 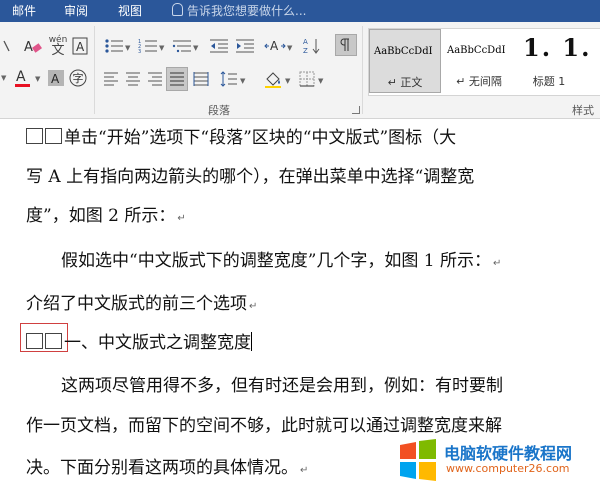 What do you see at coordinates (195, 48) in the screenshot?
I see `multilevel-list-dropdown: ▼` at bounding box center [195, 48].